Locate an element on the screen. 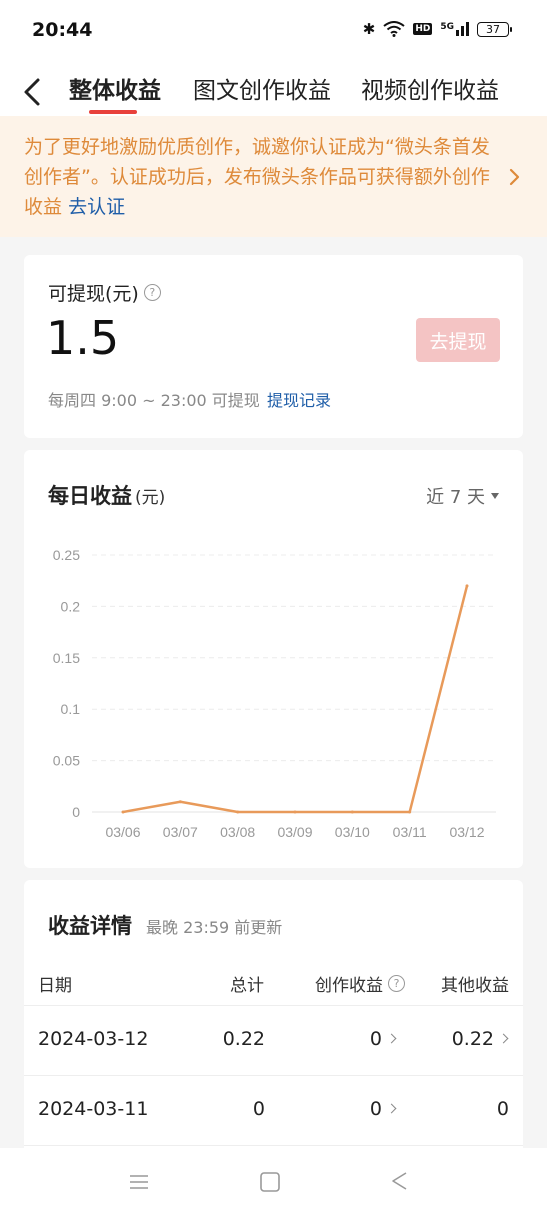 This screenshot has height=1216, width=547. status-bar: 20:44 ✱ HD 5G 37 is located at coordinates (273, 31).